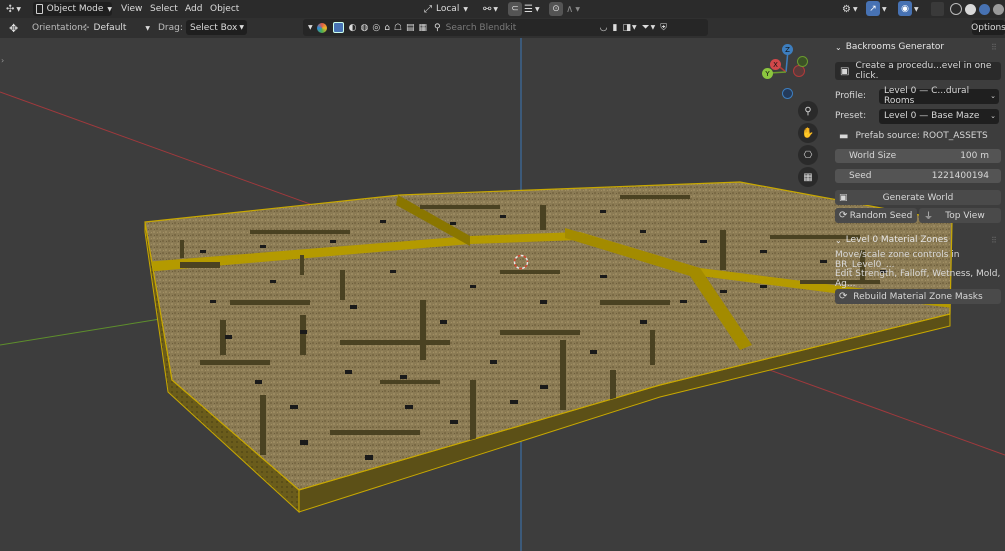 This screenshot has width=1005, height=551. I want to click on camera-view-button: ⎔, so click(808, 155).